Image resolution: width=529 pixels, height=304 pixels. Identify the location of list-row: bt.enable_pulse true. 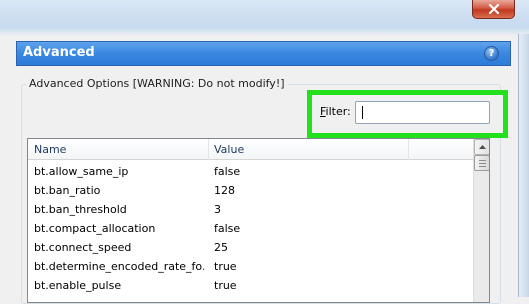
(250, 285).